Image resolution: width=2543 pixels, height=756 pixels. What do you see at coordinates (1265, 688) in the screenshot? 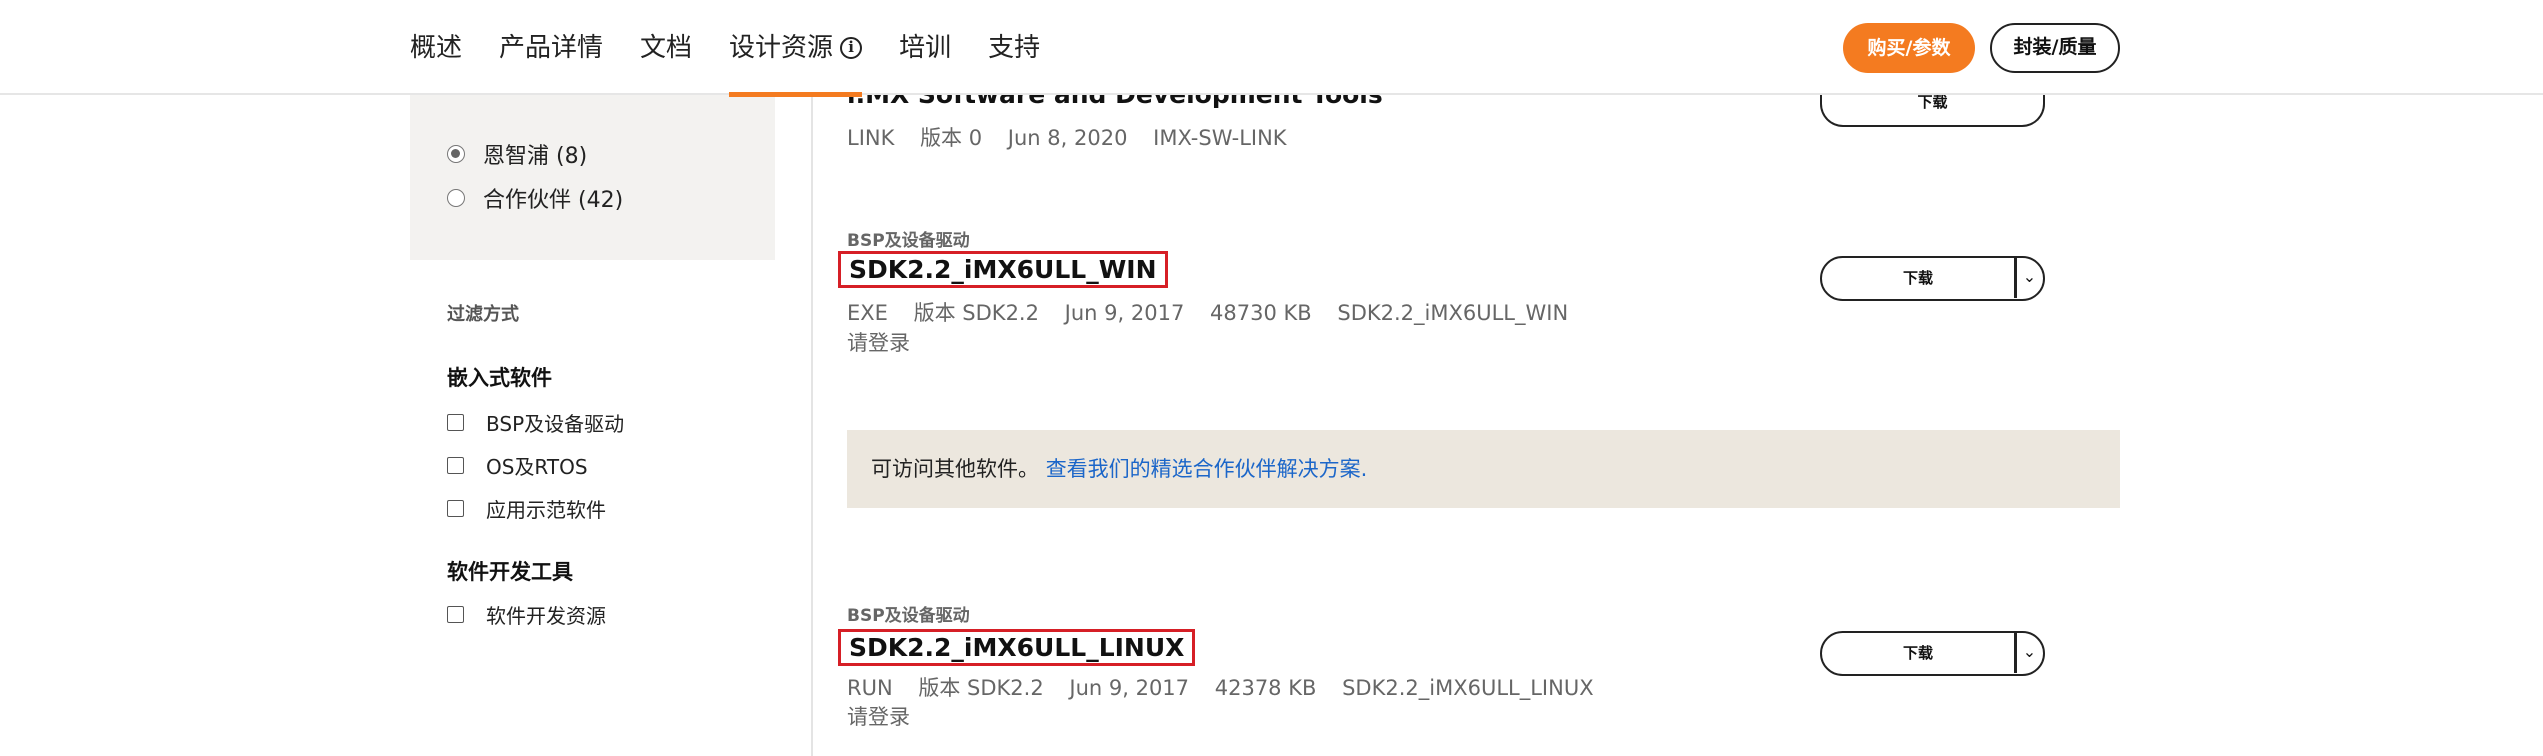
I see `meta-size: 42378 KB` at bounding box center [1265, 688].